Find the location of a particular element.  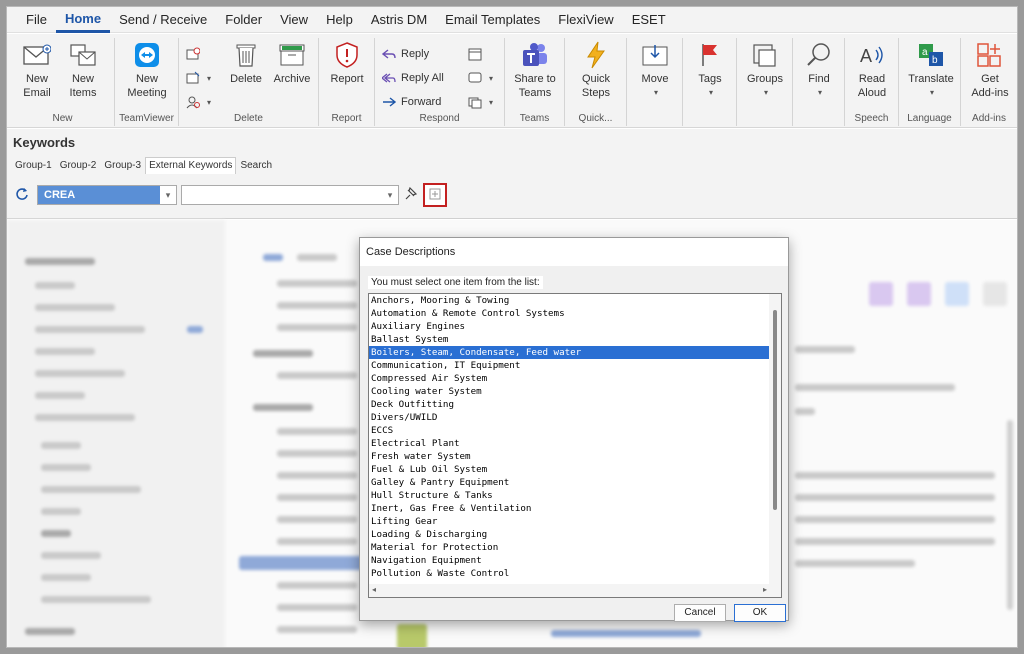

keyword-combo: CREA ▾ is located at coordinates (107, 195).